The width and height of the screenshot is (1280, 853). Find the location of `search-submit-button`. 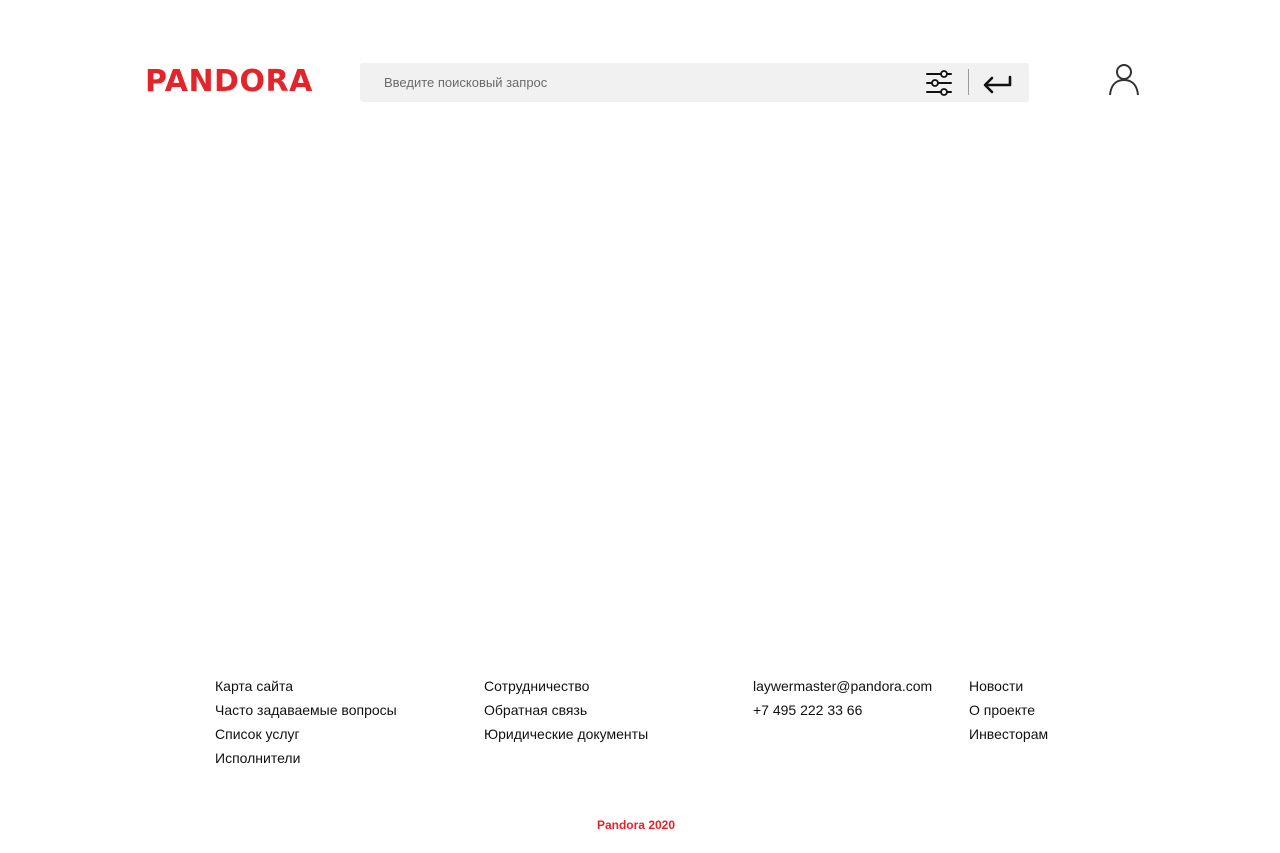

search-submit-button is located at coordinates (998, 83).